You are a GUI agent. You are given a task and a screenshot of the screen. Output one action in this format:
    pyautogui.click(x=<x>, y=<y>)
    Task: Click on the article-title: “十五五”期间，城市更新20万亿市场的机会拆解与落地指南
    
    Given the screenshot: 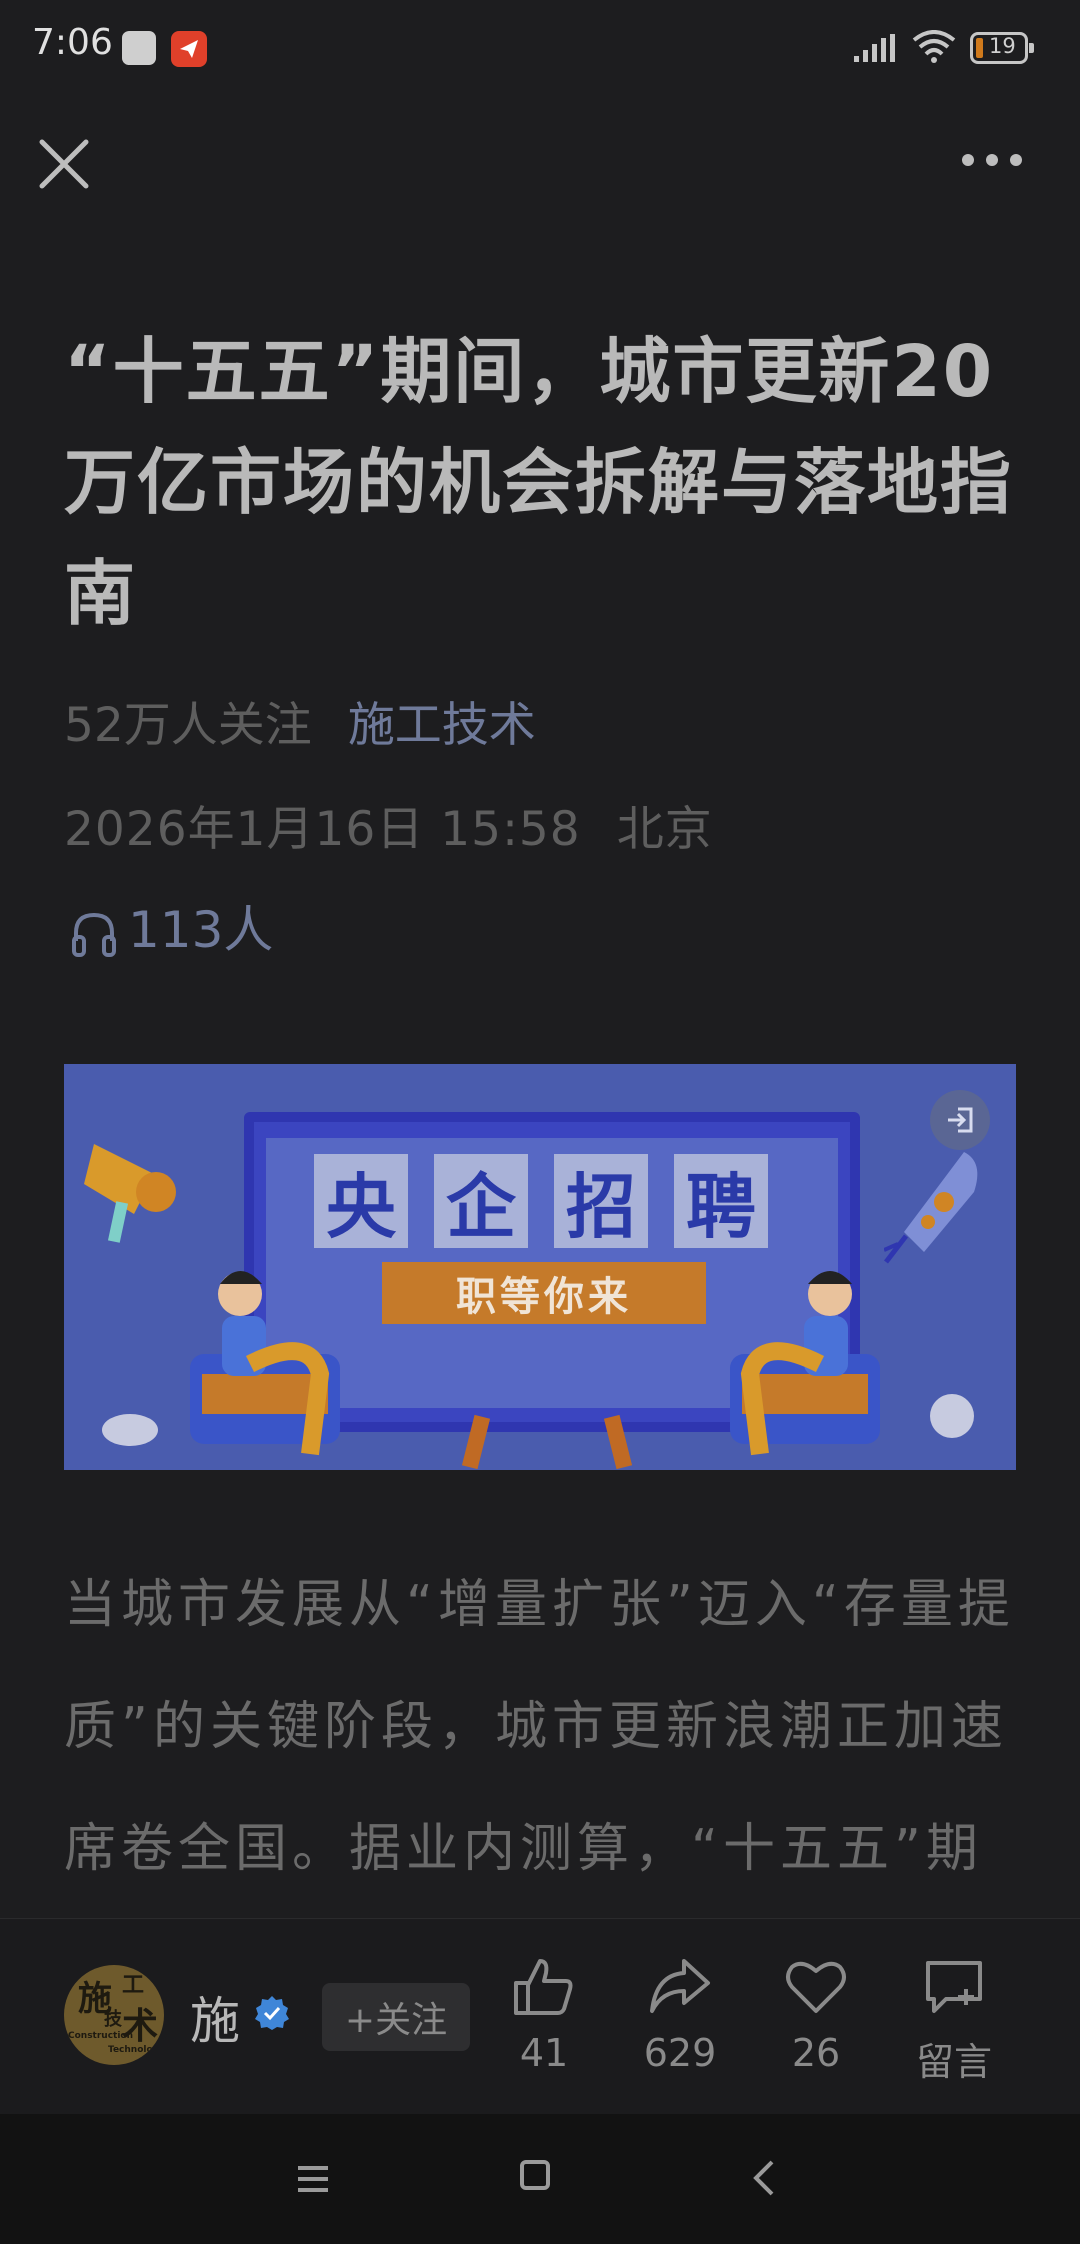 What is the action you would take?
    pyautogui.click(x=539, y=482)
    